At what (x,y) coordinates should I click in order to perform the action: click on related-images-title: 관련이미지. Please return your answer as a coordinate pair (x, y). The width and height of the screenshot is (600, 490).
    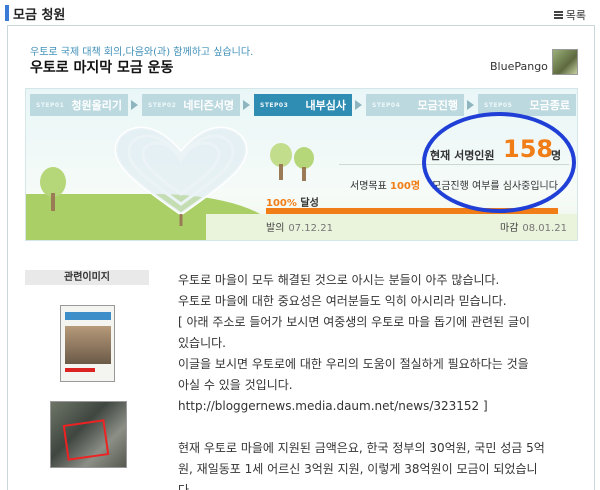
    Looking at the image, I should click on (87, 277).